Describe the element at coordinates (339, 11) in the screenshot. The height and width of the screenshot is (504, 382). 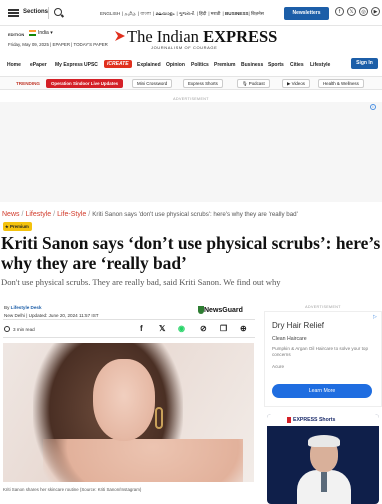
I see `facebook-icon: f` at that location.